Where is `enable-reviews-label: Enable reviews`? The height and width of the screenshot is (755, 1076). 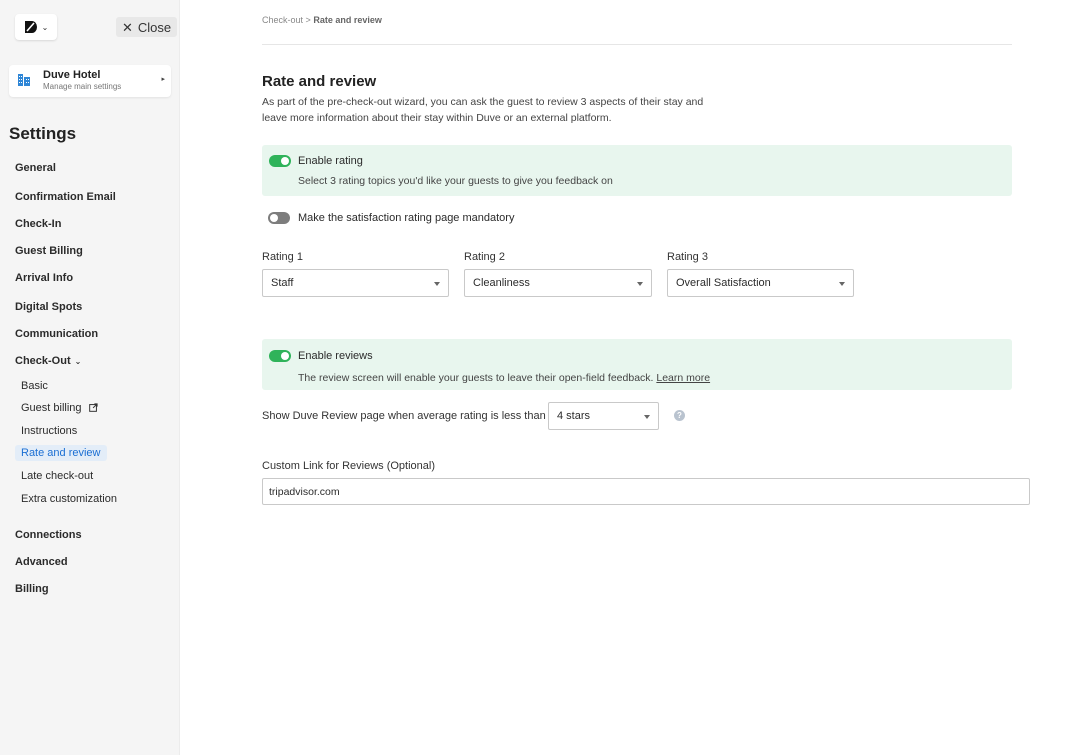
enable-reviews-label: Enable reviews is located at coordinates (335, 356).